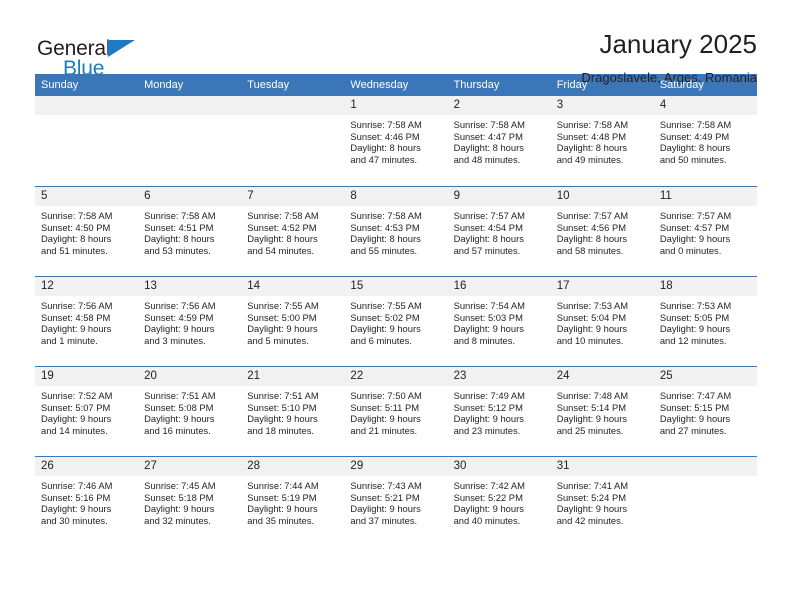 The image size is (792, 612). Describe the element at coordinates (694, 136) in the screenshot. I see `day-info-line: Sunset: 4:49 PM` at that location.